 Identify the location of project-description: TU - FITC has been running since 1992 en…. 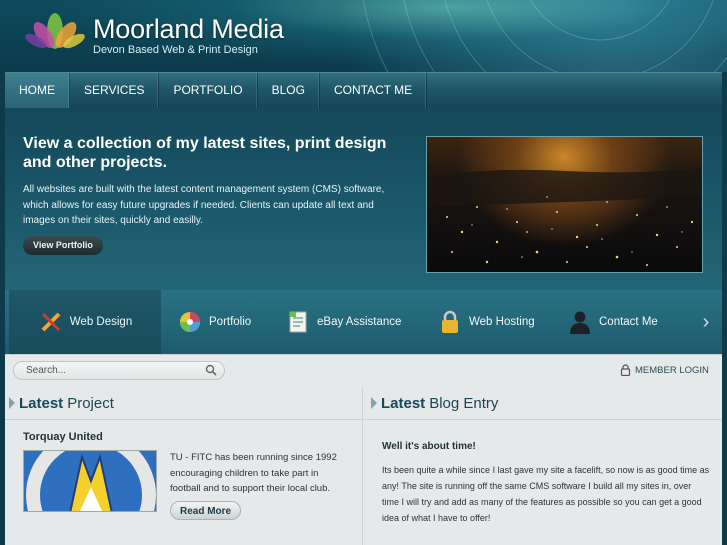
(253, 473).